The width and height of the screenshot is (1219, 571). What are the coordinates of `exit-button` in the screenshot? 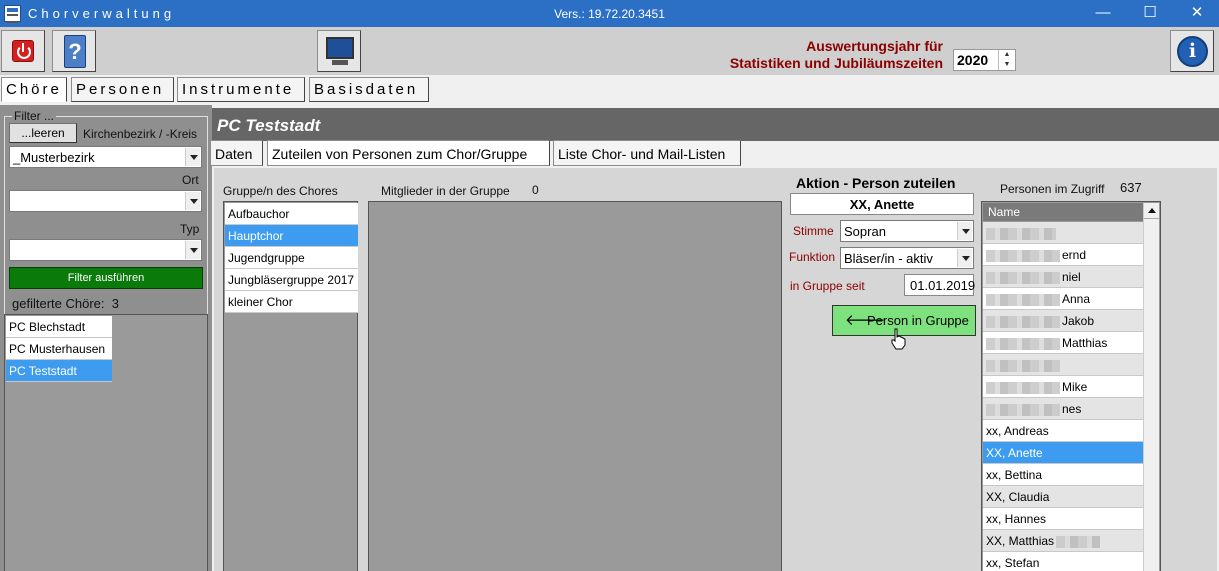 It's located at (23, 51).